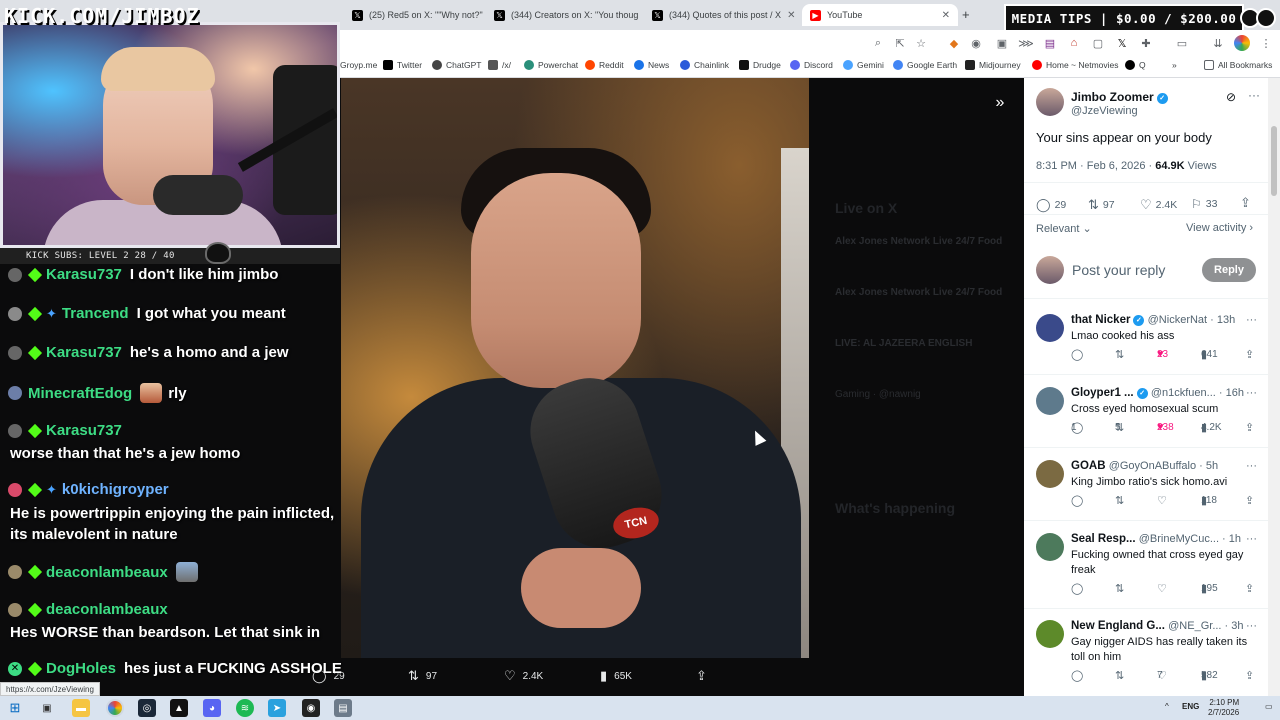  What do you see at coordinates (179, 708) in the screenshot?
I see `app-icon: ▲` at bounding box center [179, 708].